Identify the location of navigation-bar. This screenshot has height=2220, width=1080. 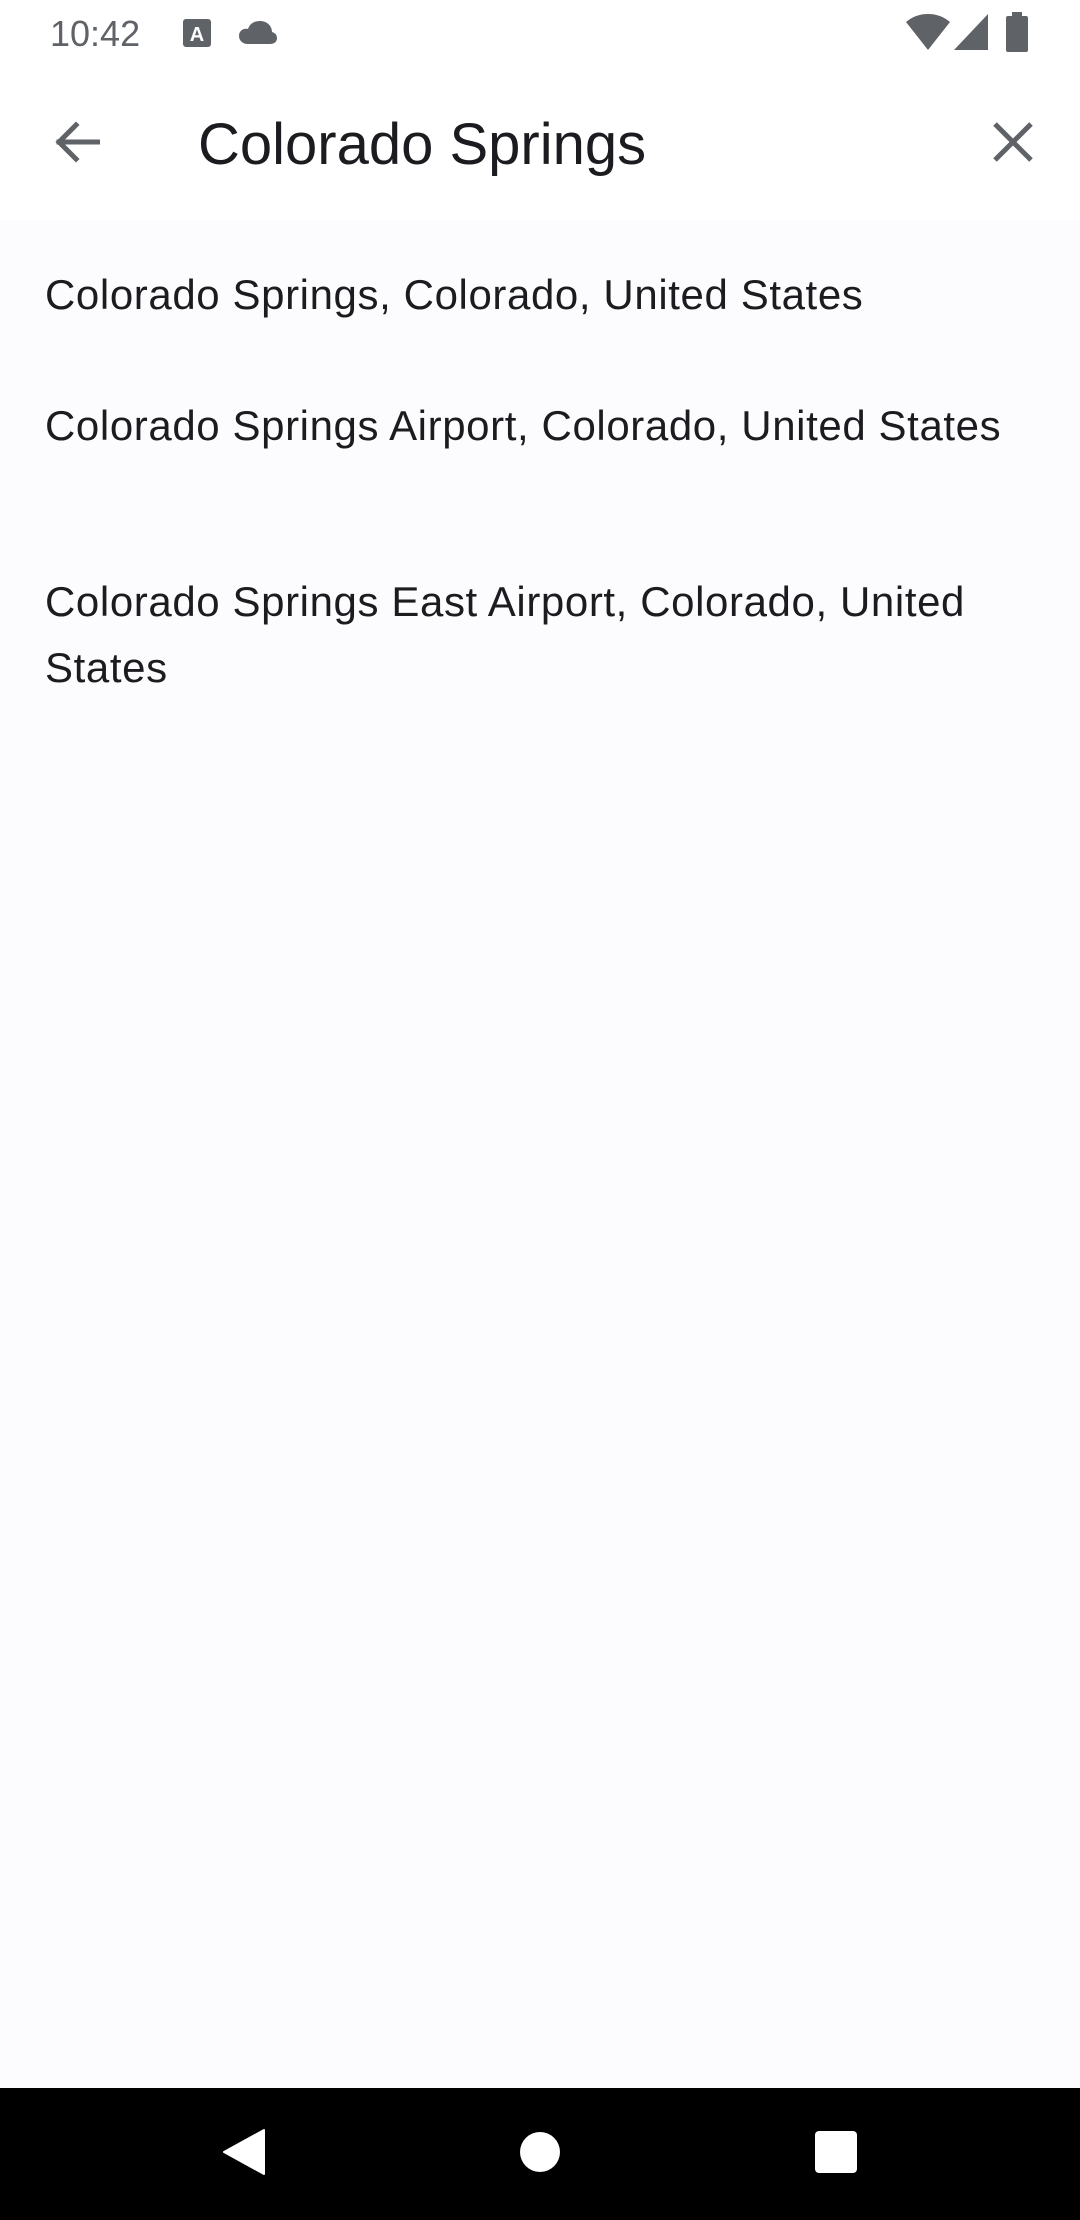
(540, 2154).